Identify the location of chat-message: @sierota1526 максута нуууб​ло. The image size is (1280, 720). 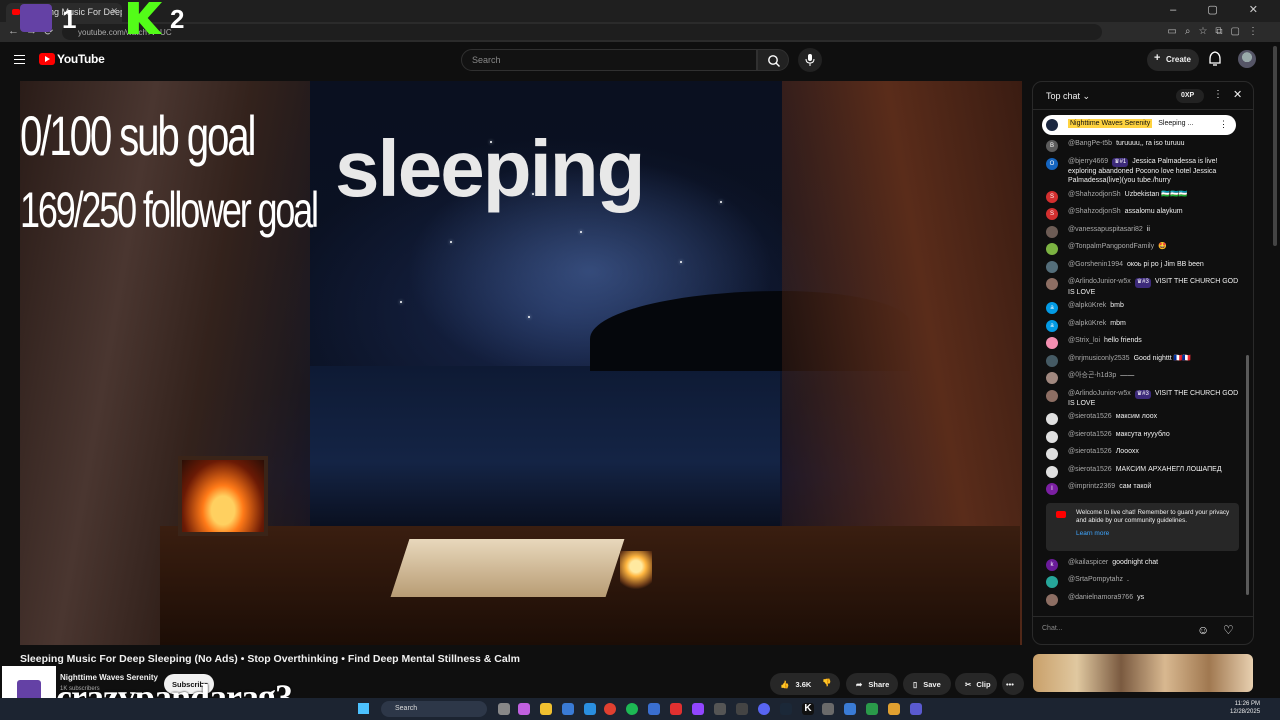
(1140, 437).